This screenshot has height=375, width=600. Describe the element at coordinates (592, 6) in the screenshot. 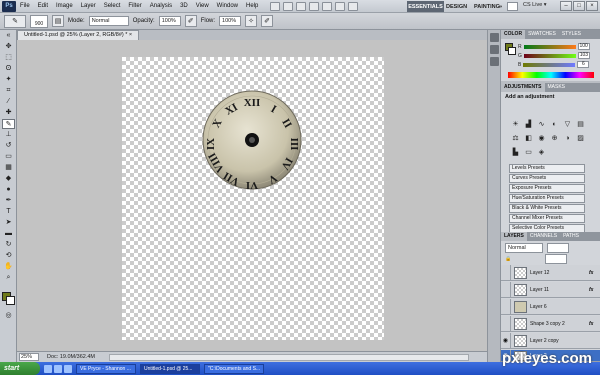

I see `close-button: ×` at that location.